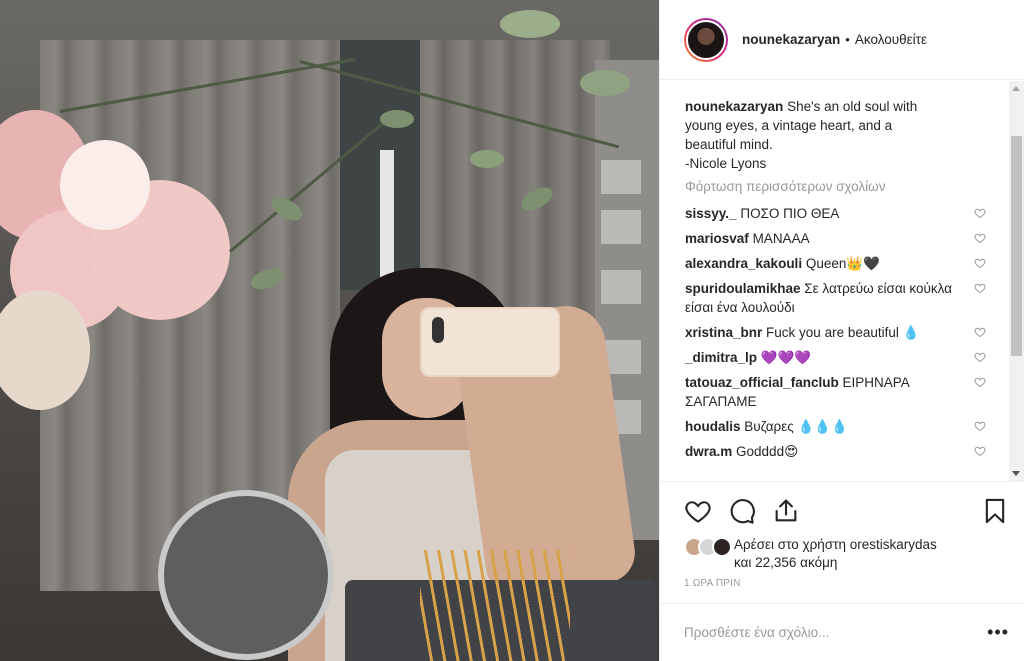 The height and width of the screenshot is (661, 1024). Describe the element at coordinates (246, 575) in the screenshot. I see `round-mirror` at that location.